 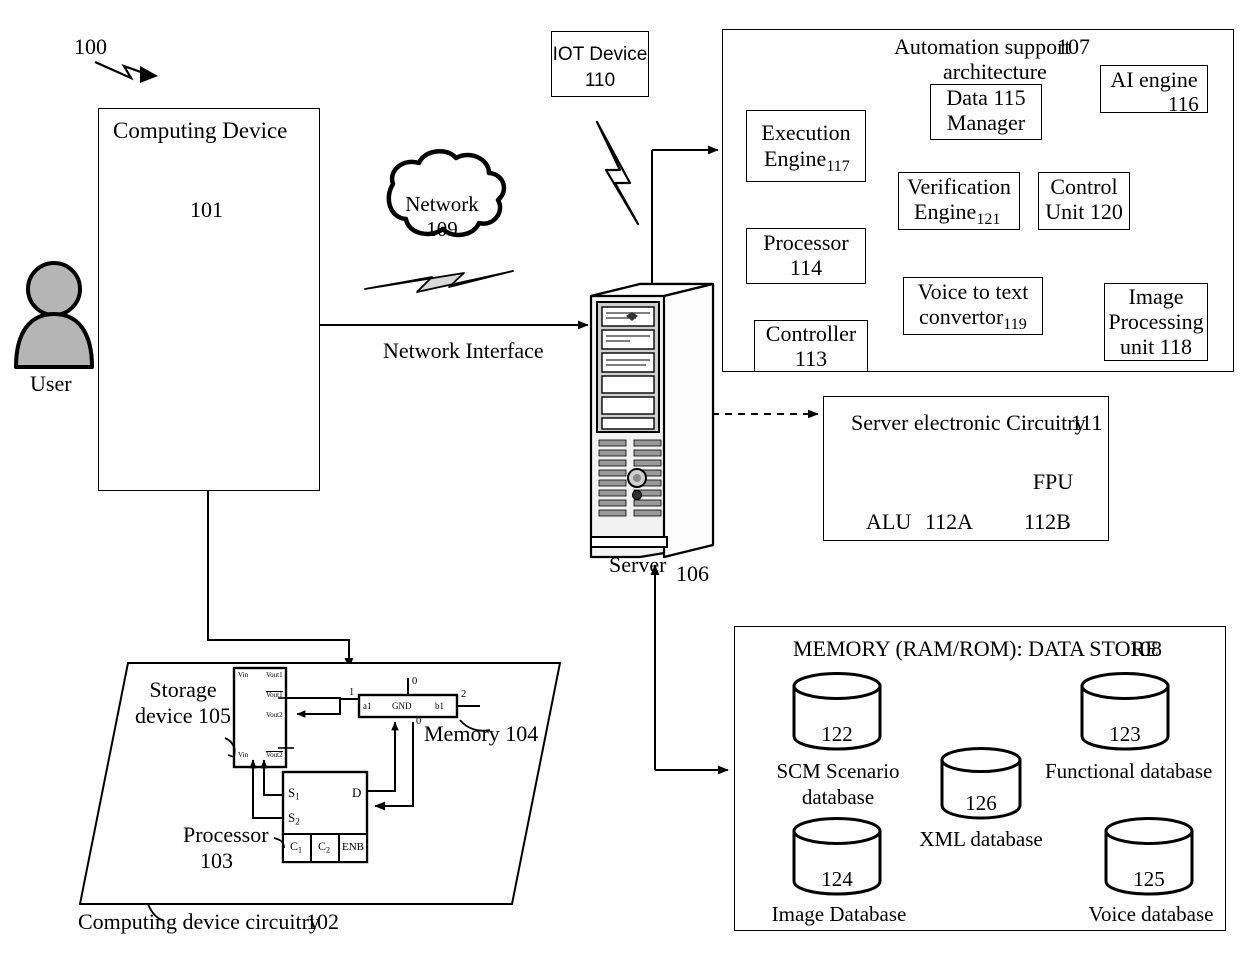 I want to click on verification-engine-line2: Engine121, so click(x=957, y=213).